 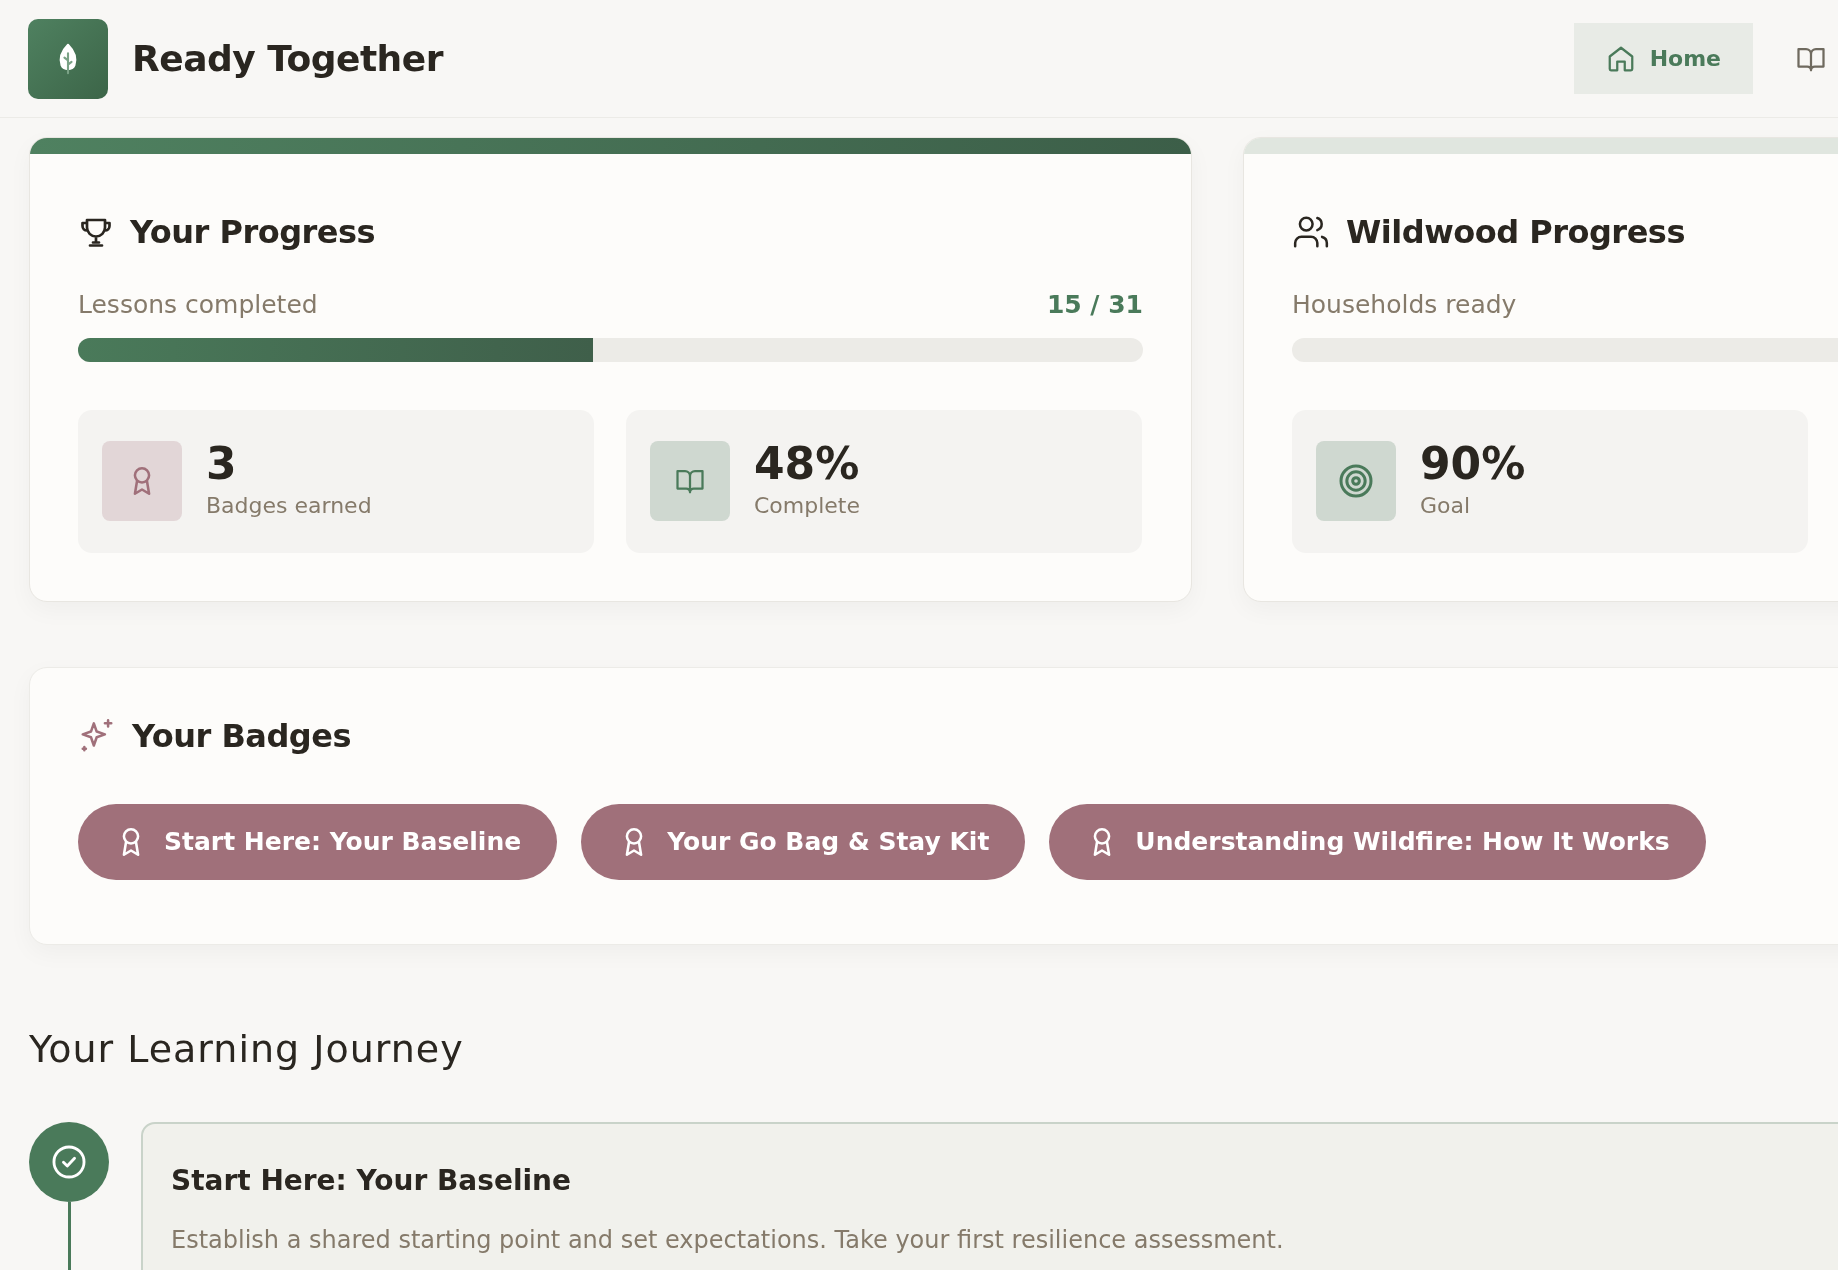 I want to click on progress-reading: 15 / 31, so click(x=1094, y=305).